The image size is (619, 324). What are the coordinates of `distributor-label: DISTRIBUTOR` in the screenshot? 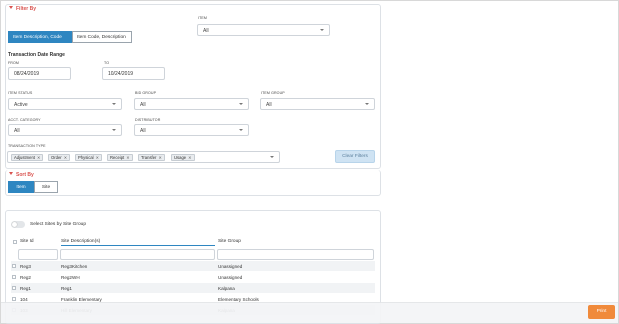 It's located at (148, 120).